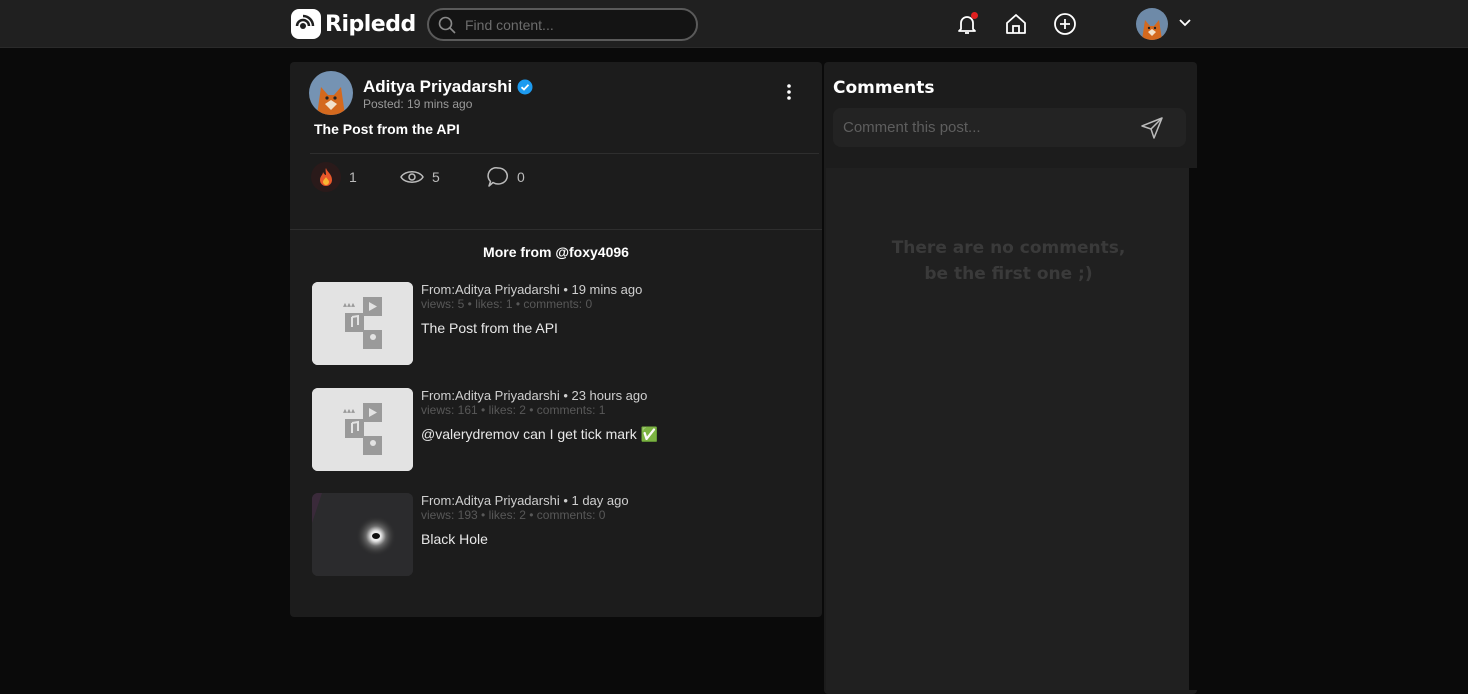 This screenshot has height=694, width=1468. I want to click on comment-count: 0, so click(521, 177).